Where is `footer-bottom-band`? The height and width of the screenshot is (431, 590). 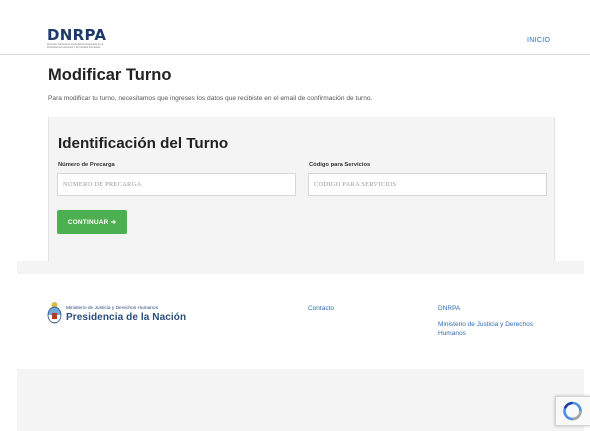 footer-bottom-band is located at coordinates (300, 400).